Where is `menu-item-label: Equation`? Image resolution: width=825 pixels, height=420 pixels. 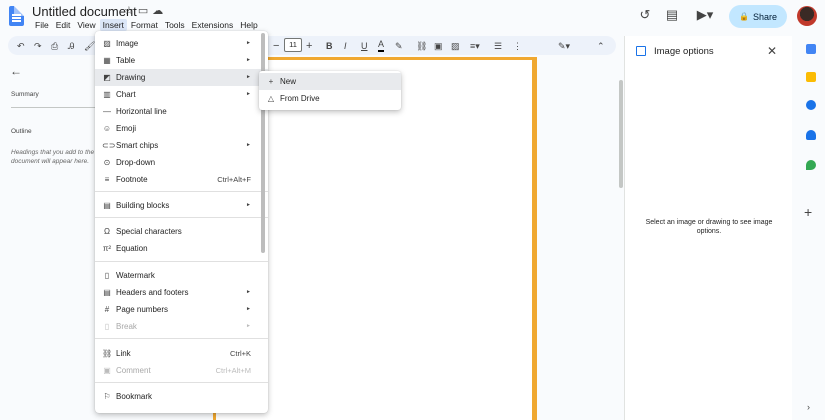 menu-item-label: Equation is located at coordinates (132, 248).